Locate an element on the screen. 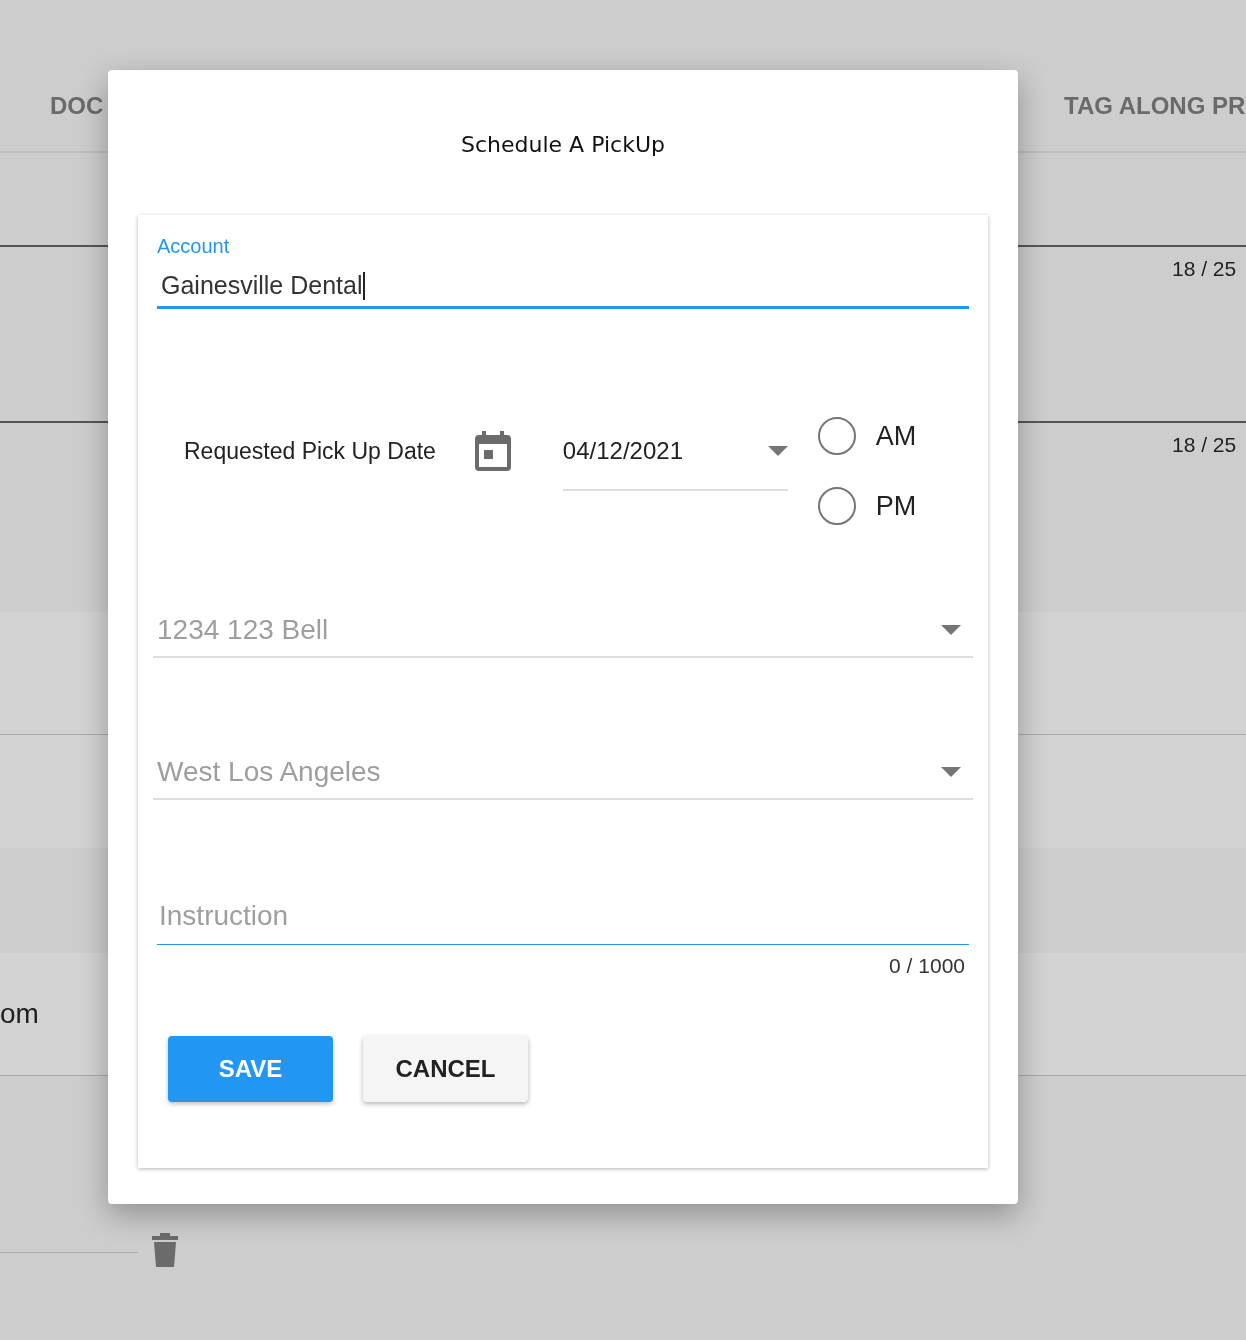 This screenshot has width=1246, height=1340. radio-option: AM is located at coordinates (867, 436).